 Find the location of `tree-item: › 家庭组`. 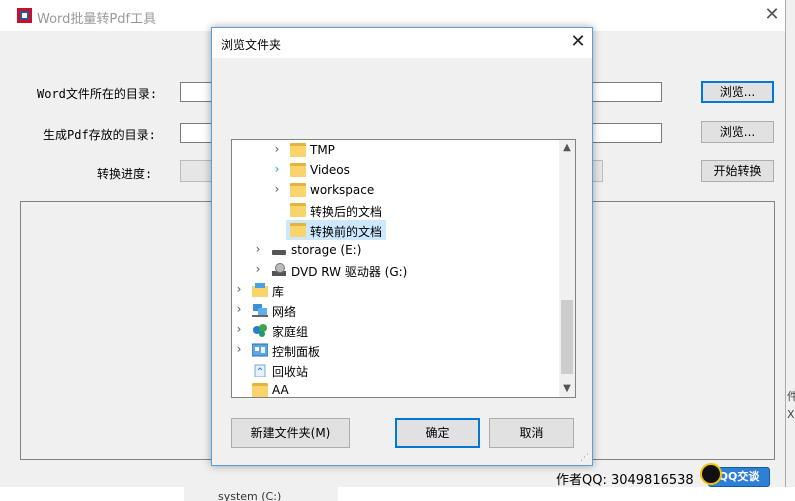

tree-item: › 家庭组 is located at coordinates (395, 330).